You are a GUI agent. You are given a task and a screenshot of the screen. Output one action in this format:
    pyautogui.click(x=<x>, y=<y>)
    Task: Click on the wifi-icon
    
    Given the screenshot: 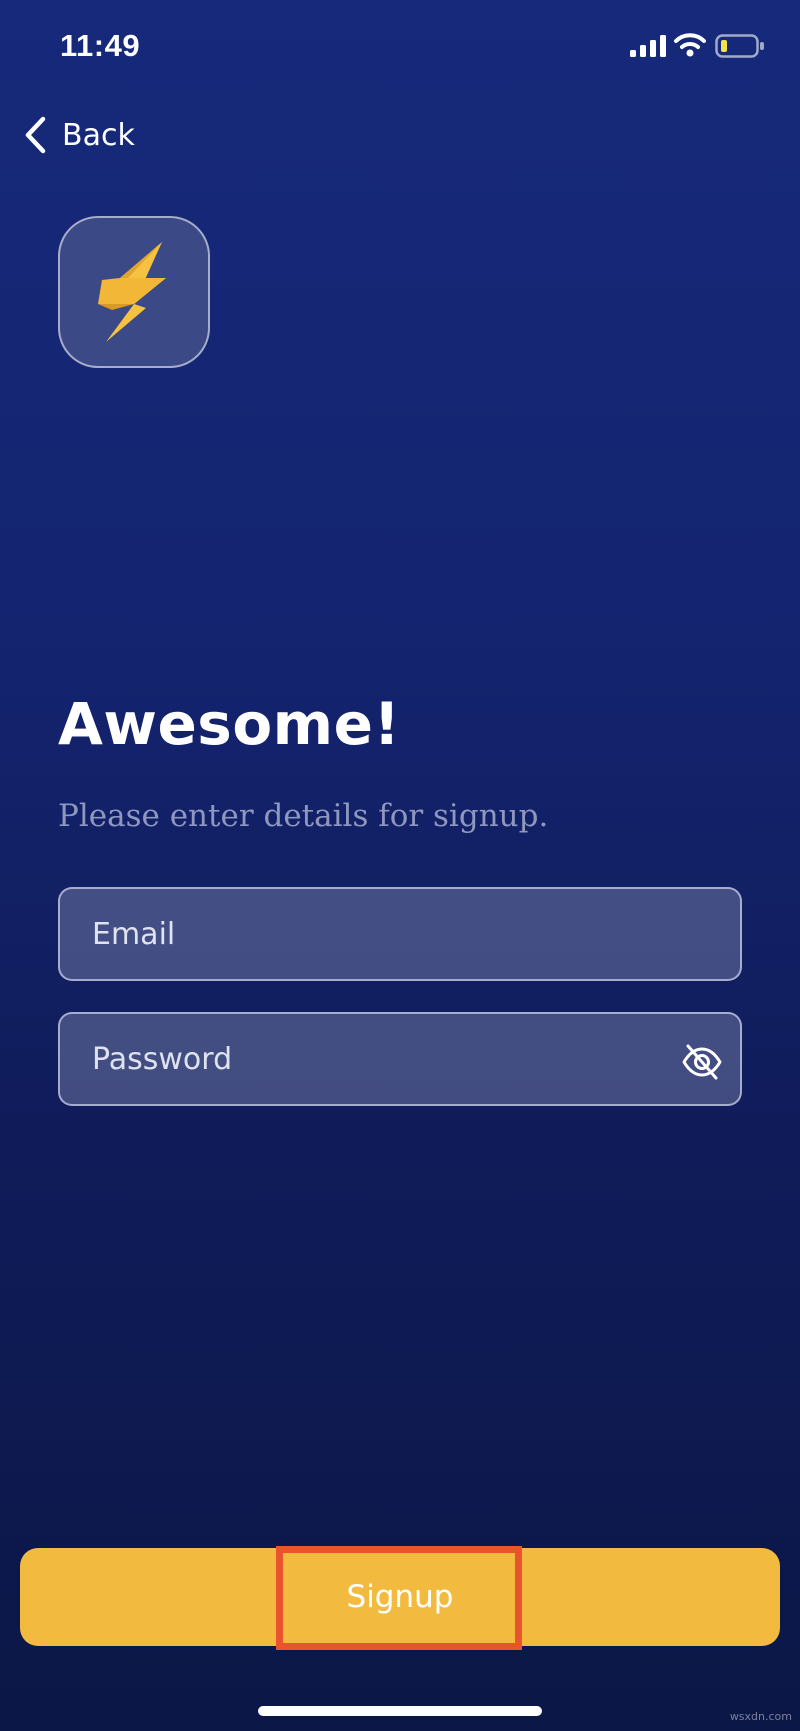 What is the action you would take?
    pyautogui.click(x=690, y=45)
    